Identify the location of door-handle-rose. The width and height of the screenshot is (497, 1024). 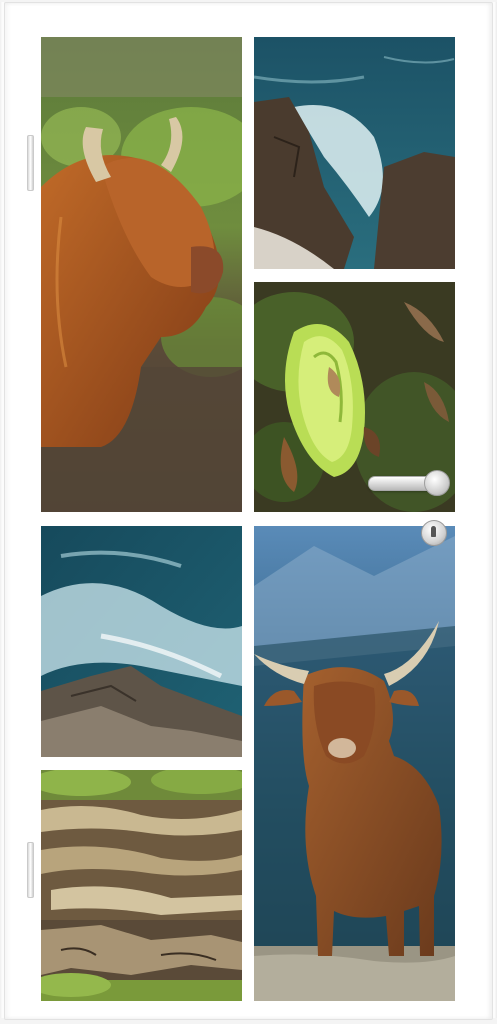
(437, 483).